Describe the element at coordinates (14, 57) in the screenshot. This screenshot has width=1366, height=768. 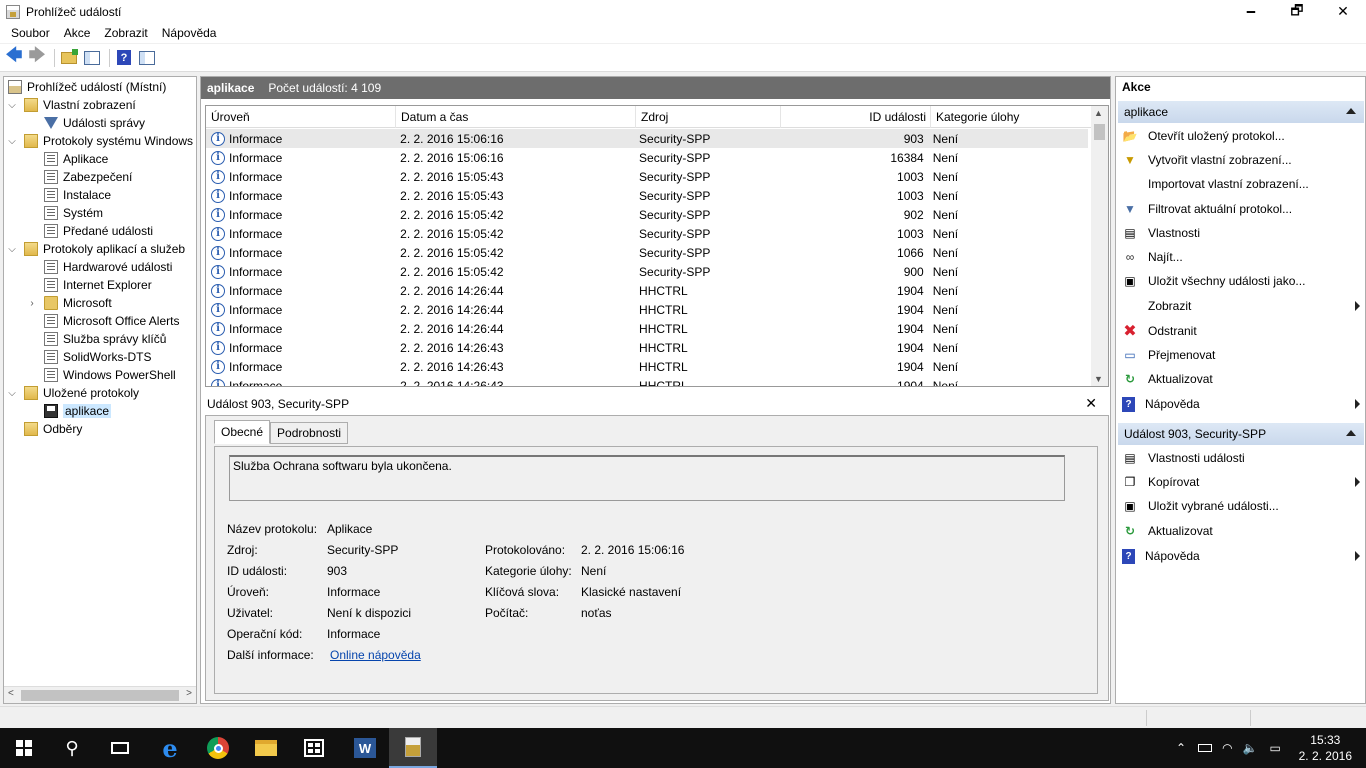
I see `back-button: 🡄` at that location.